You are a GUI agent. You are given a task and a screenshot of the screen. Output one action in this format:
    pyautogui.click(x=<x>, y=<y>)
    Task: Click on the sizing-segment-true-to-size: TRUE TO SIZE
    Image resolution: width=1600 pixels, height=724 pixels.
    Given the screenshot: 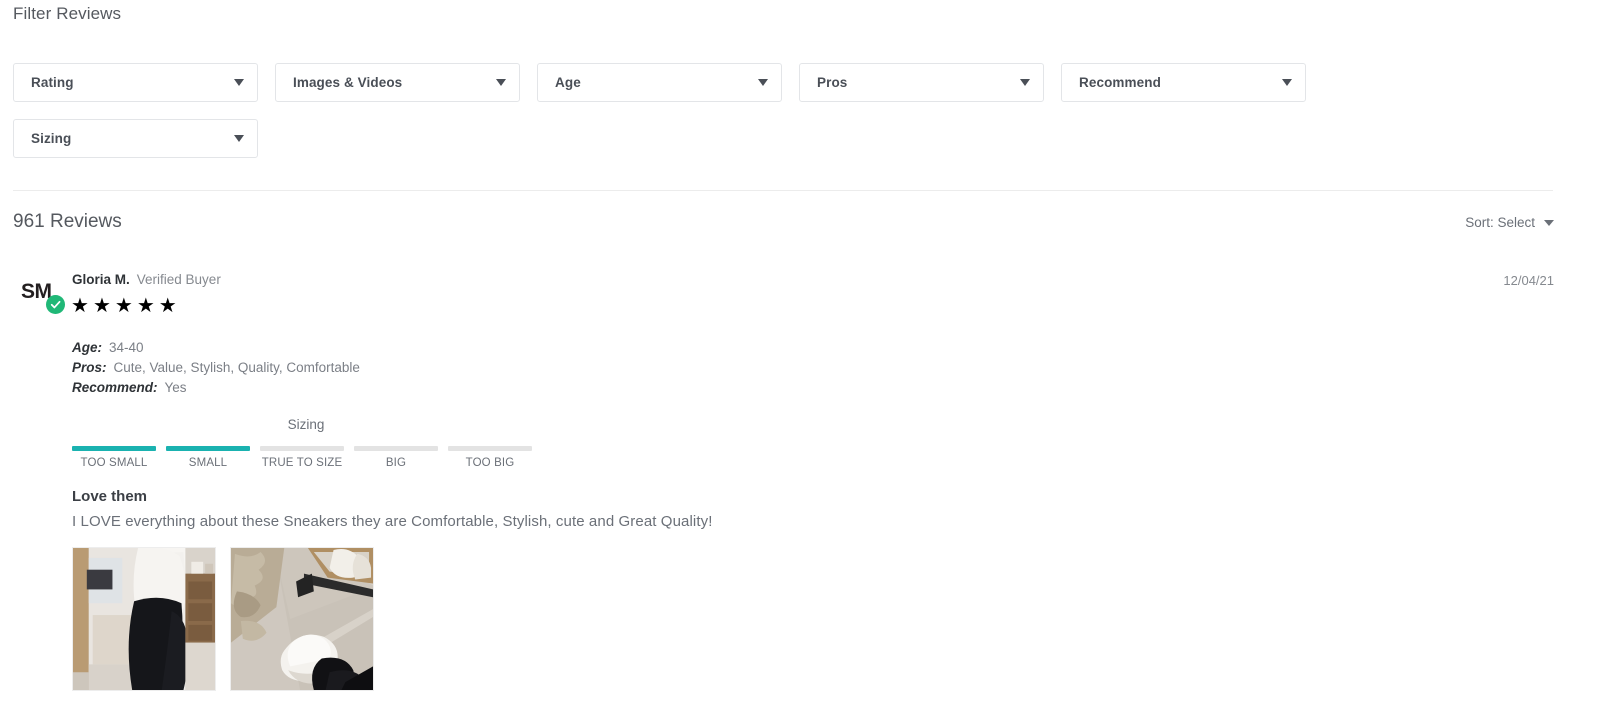 What is the action you would take?
    pyautogui.click(x=302, y=457)
    